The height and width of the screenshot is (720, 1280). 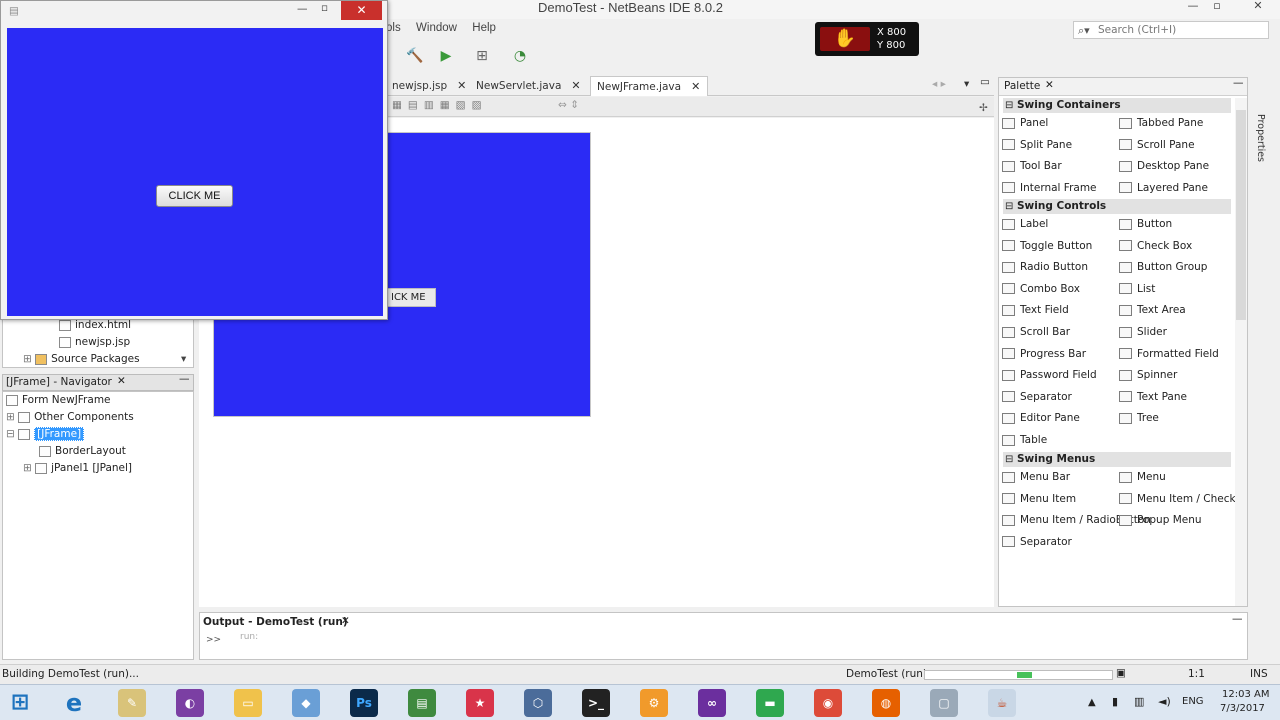 What do you see at coordinates (1036, 477) in the screenshot?
I see `palette-item: Menu Bar` at bounding box center [1036, 477].